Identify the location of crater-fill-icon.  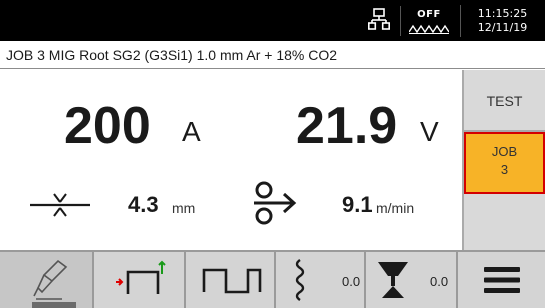
(393, 280).